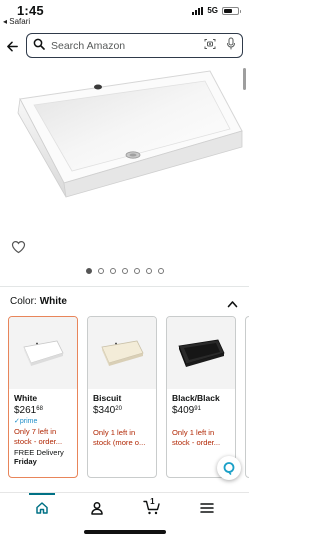 Image resolution: width=320 pixels, height=541 pixels. Describe the element at coordinates (244, 79) in the screenshot. I see `scrollbar` at that location.